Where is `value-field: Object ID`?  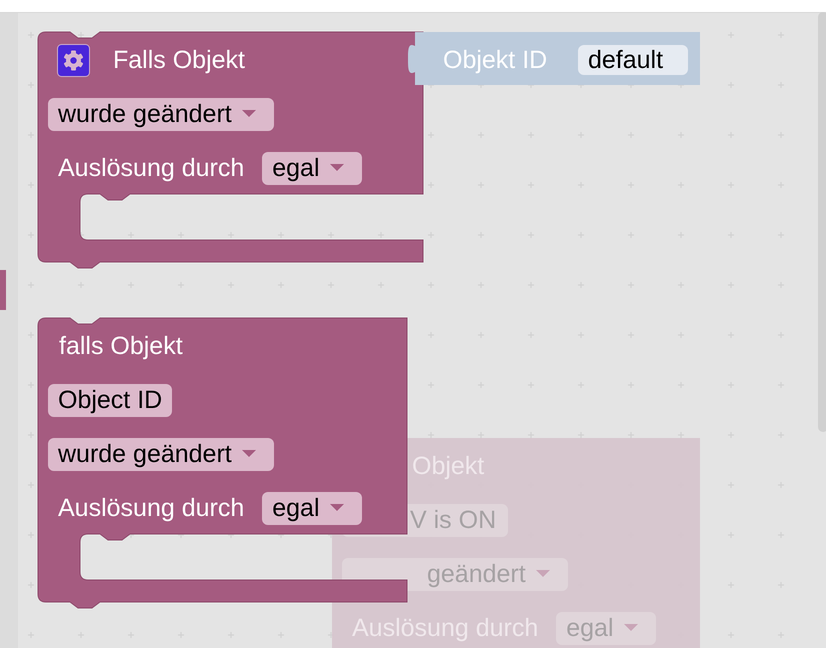 value-field: Object ID is located at coordinates (110, 400).